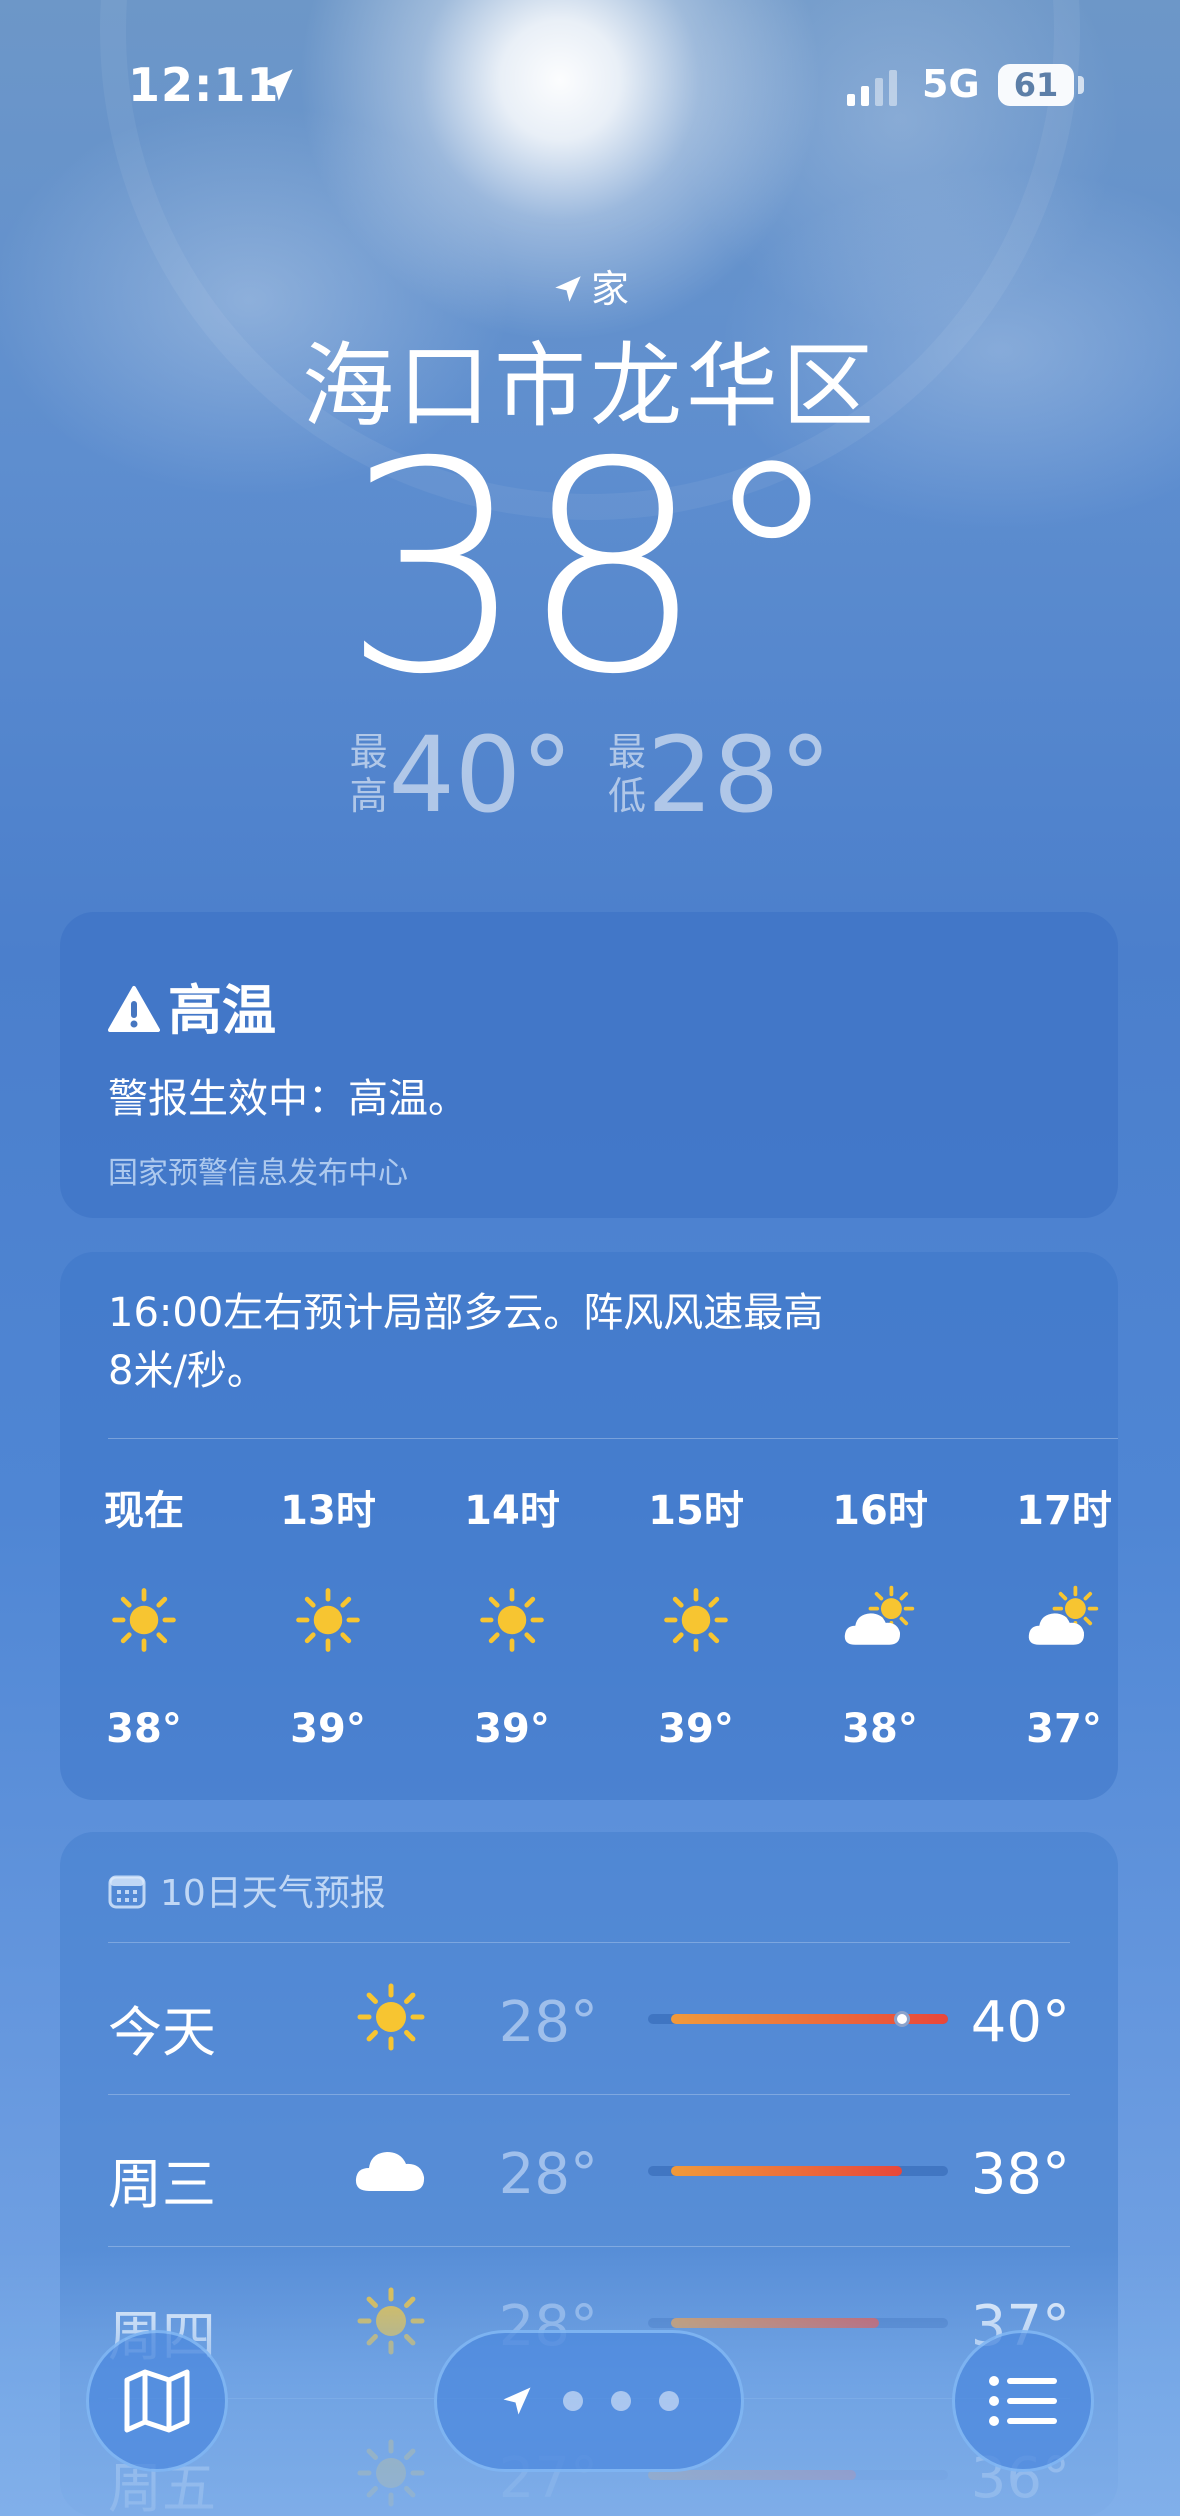  I want to click on day-row: 周三 28° 38°, so click(589, 2171).